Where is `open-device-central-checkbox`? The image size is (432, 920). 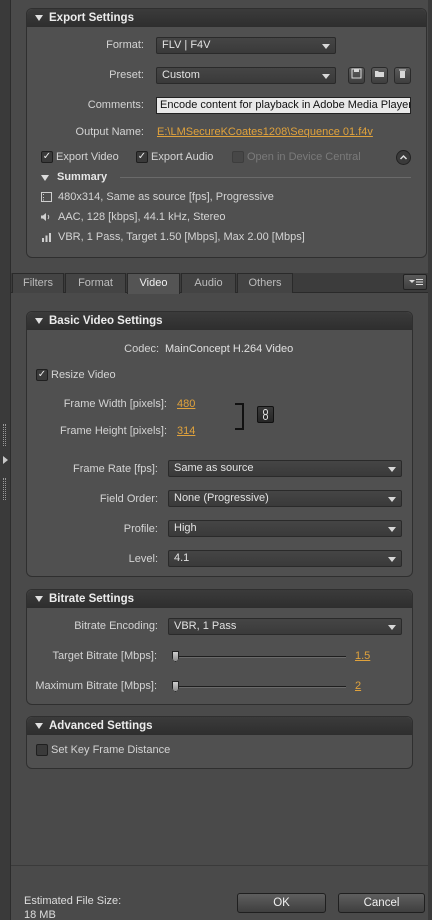 open-device-central-checkbox is located at coordinates (238, 157).